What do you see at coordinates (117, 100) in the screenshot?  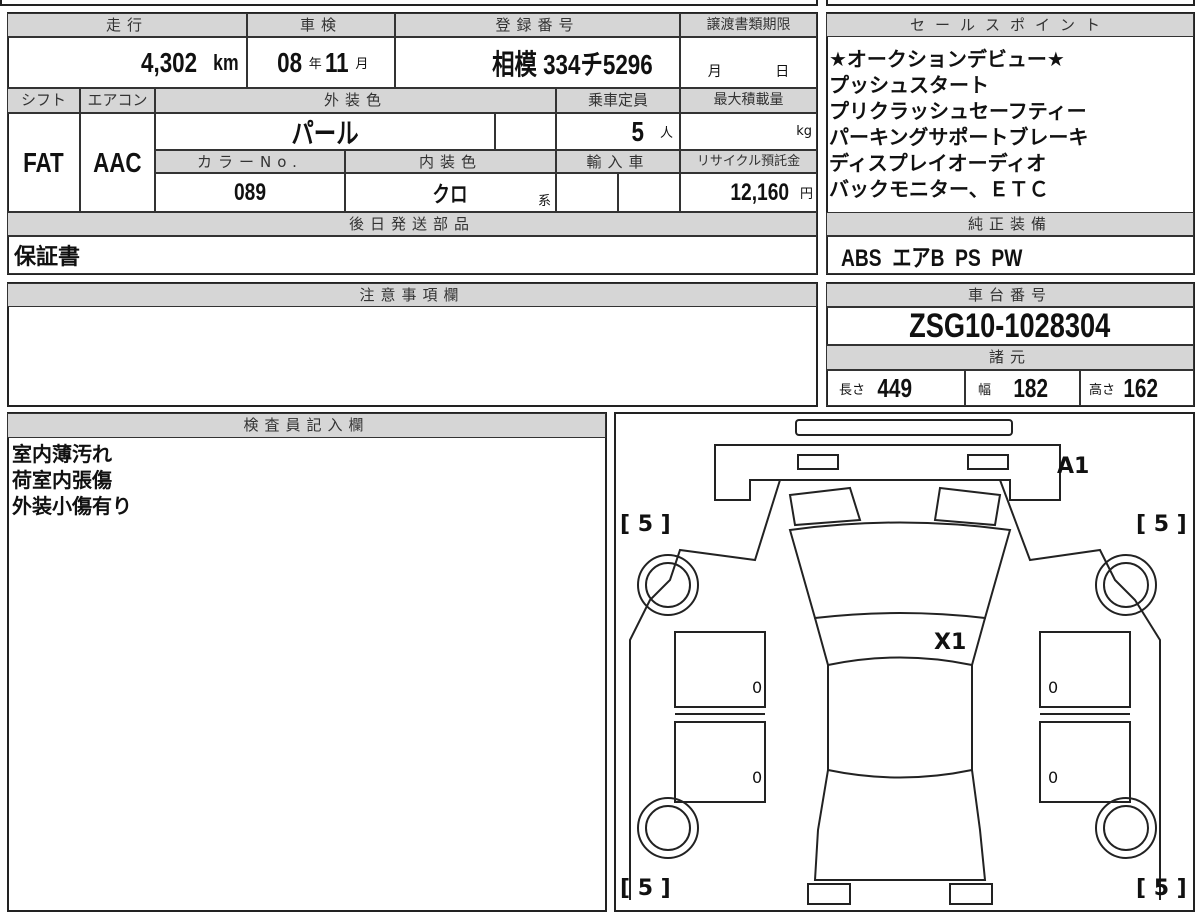 I see `aircon-header: エアコン` at bounding box center [117, 100].